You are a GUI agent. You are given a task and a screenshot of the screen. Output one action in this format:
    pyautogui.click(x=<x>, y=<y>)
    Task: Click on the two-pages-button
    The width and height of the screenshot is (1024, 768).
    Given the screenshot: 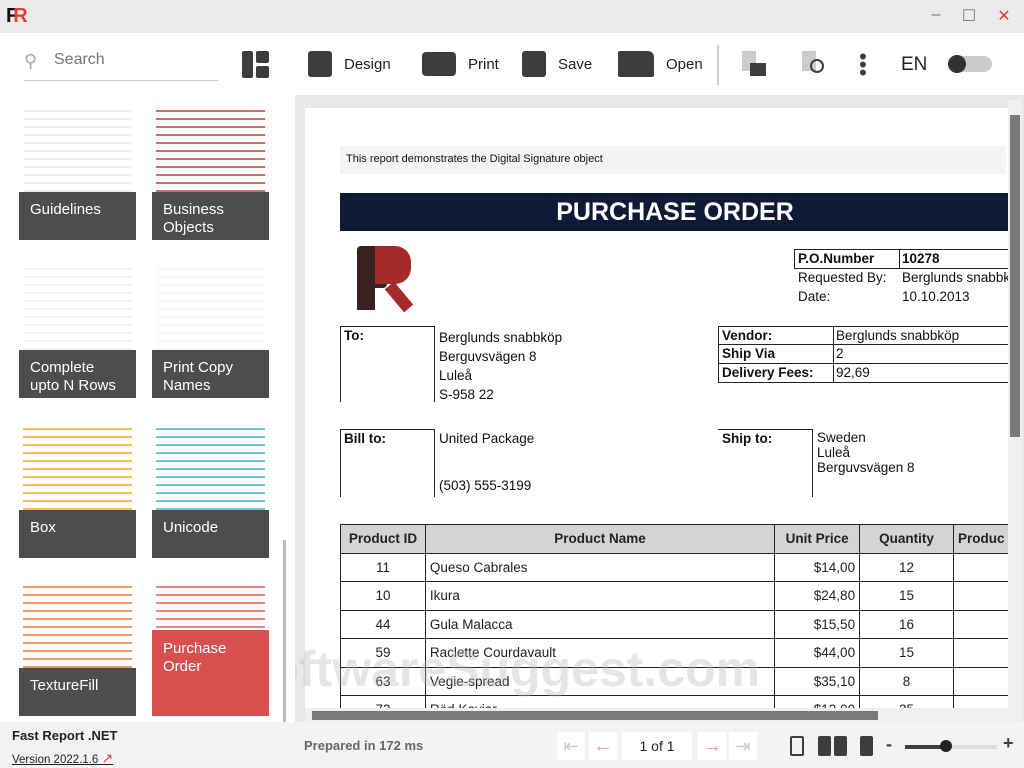 What is the action you would take?
    pyautogui.click(x=833, y=746)
    